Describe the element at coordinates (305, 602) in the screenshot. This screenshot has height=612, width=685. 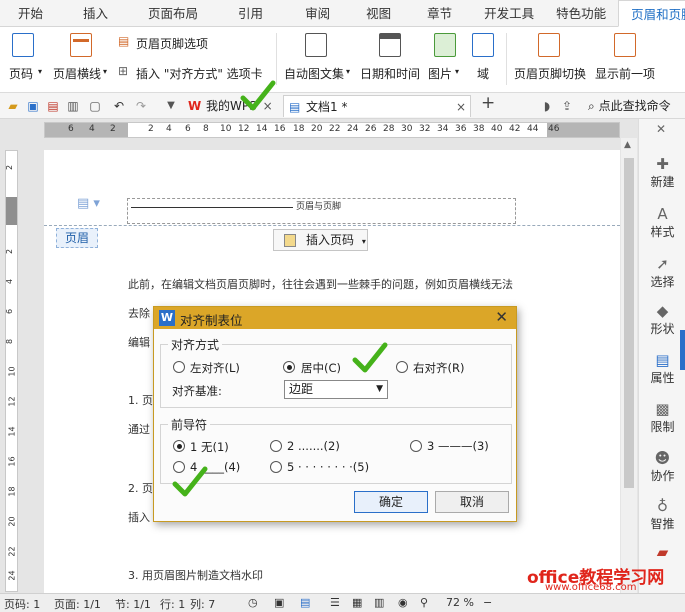
I see `page-view-icon: ▤` at that location.